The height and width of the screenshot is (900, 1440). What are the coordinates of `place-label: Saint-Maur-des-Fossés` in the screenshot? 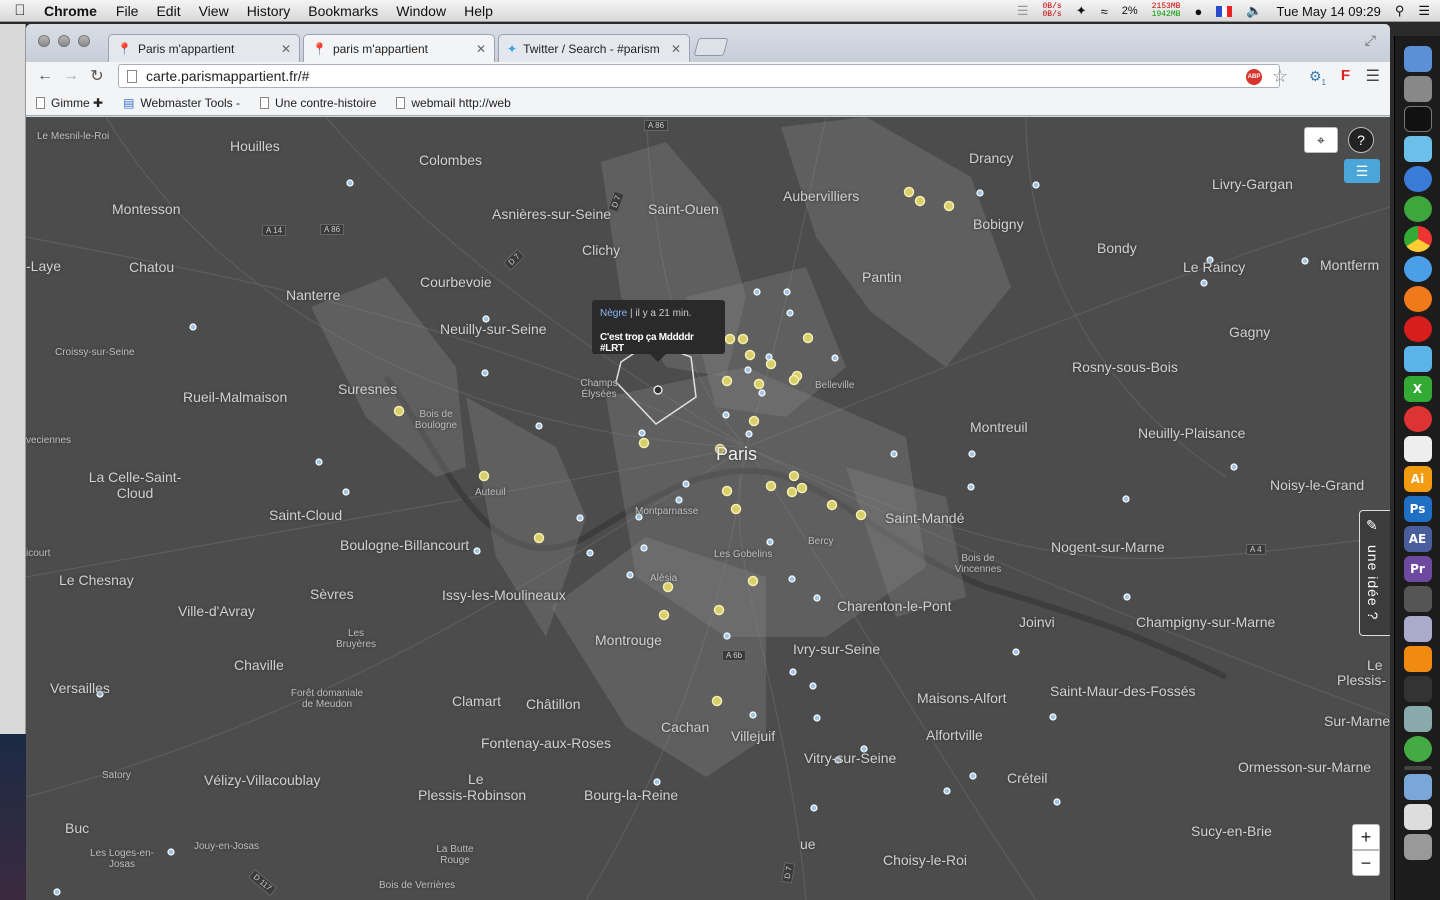 It's located at (1123, 691).